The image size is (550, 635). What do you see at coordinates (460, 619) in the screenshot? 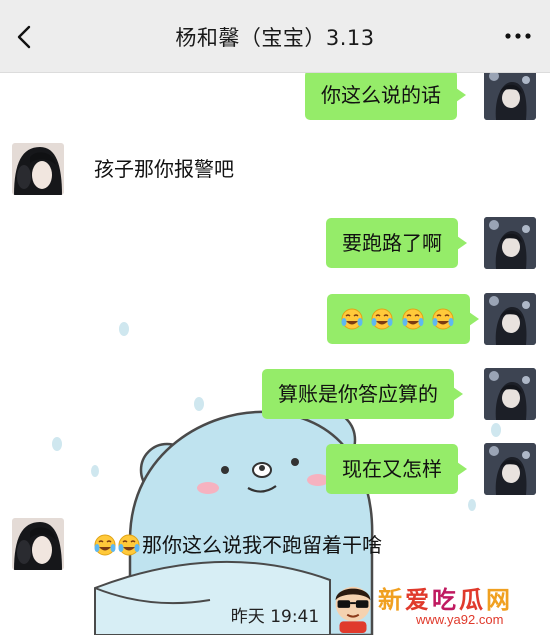
I see `watermark-url: www.ya92.com` at bounding box center [460, 619].